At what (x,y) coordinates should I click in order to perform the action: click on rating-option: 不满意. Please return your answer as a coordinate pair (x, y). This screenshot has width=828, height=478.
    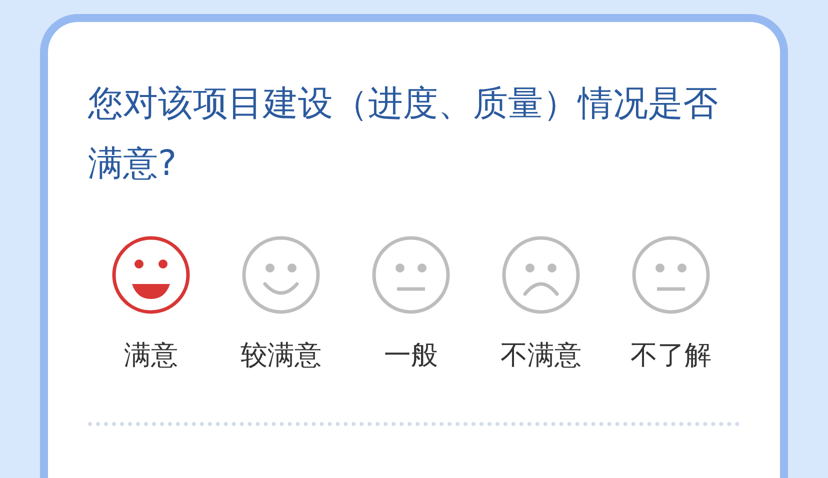
    Looking at the image, I should click on (541, 304).